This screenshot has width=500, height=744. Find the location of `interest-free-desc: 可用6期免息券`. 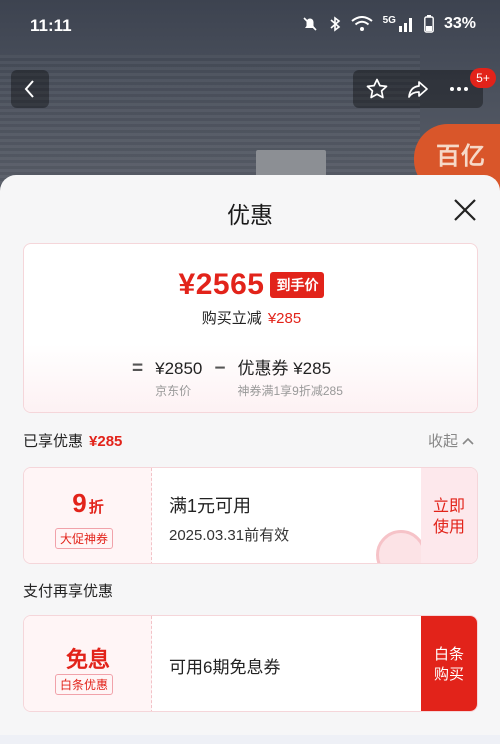

interest-free-desc: 可用6期免息券 is located at coordinates (225, 667).